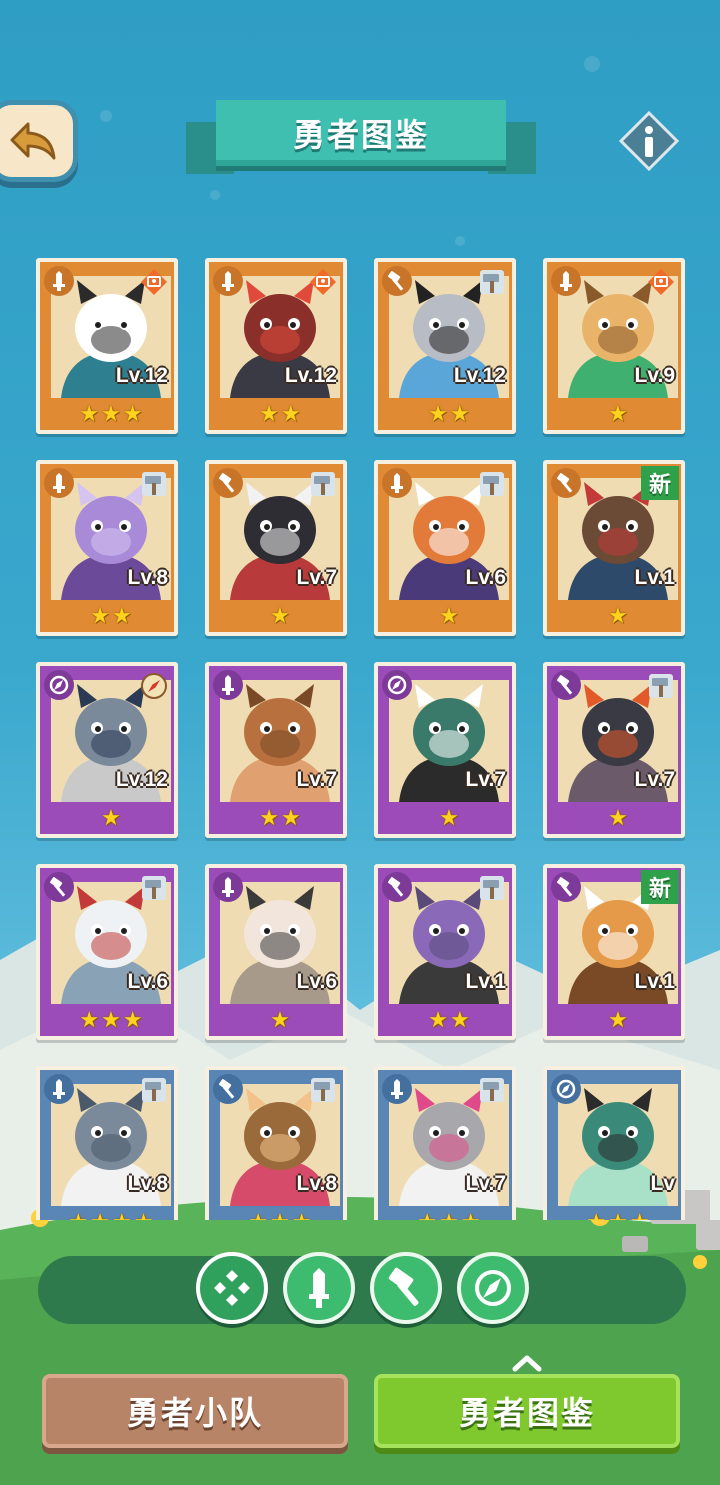 This screenshot has height=1485, width=720. I want to click on hero-card: Lv.12 ★★★, so click(107, 346).